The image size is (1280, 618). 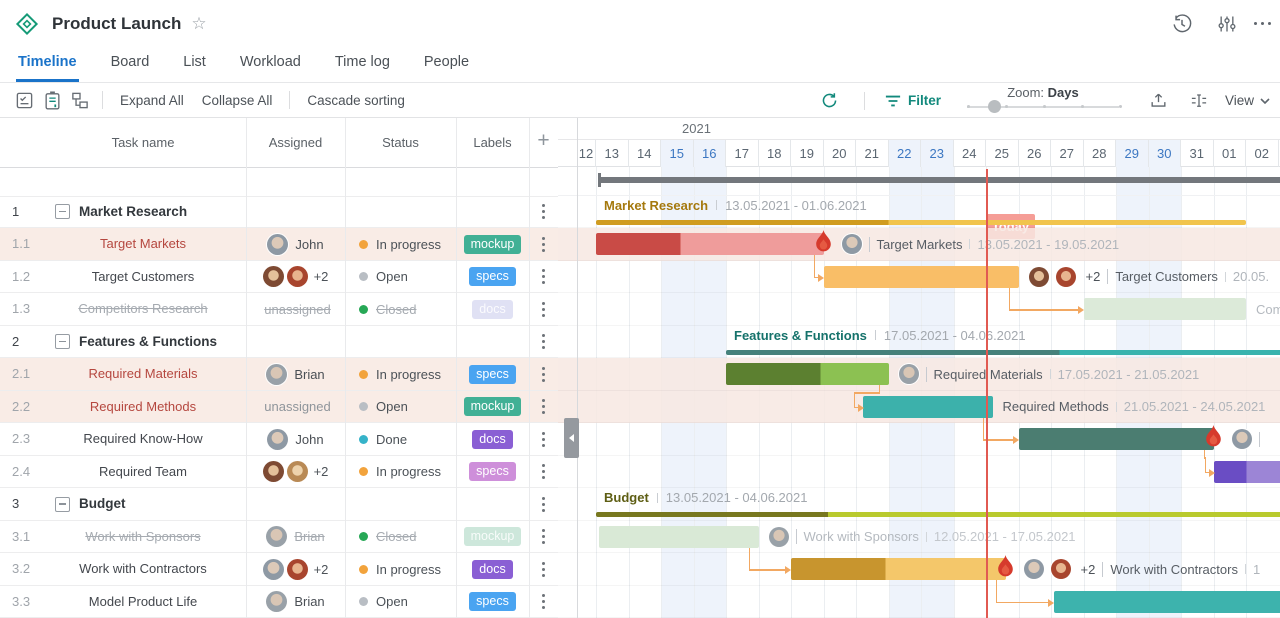 What do you see at coordinates (1159, 101) in the screenshot?
I see `export-icon` at bounding box center [1159, 101].